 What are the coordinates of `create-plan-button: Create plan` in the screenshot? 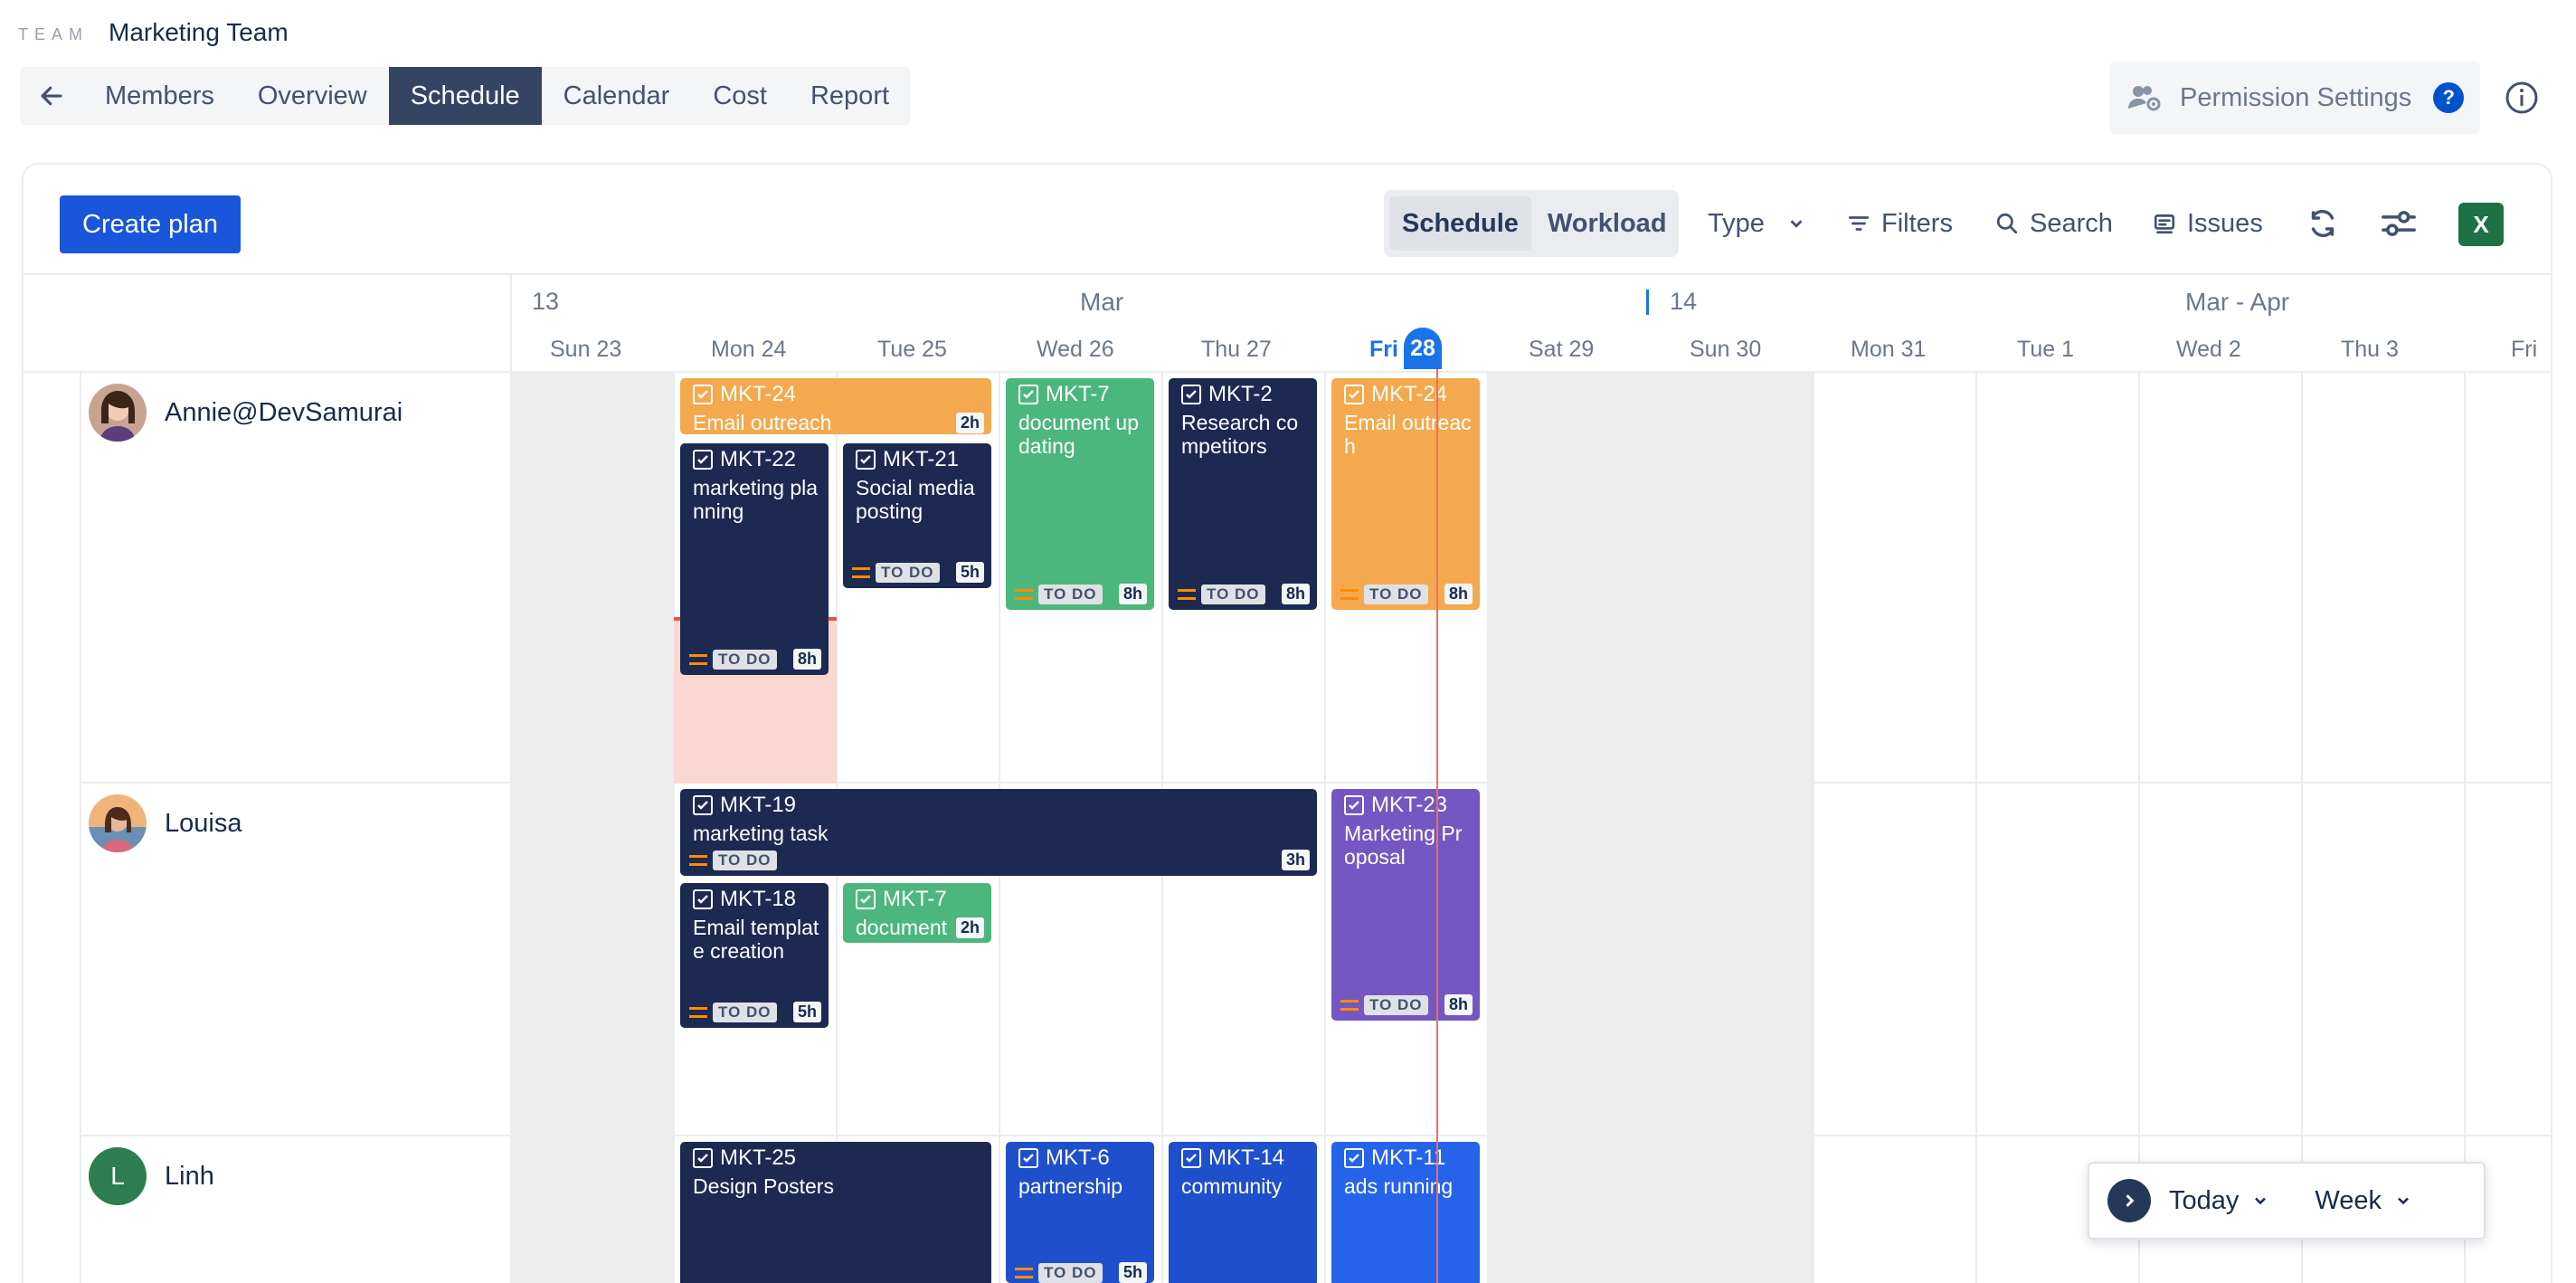 It's located at (150, 224).